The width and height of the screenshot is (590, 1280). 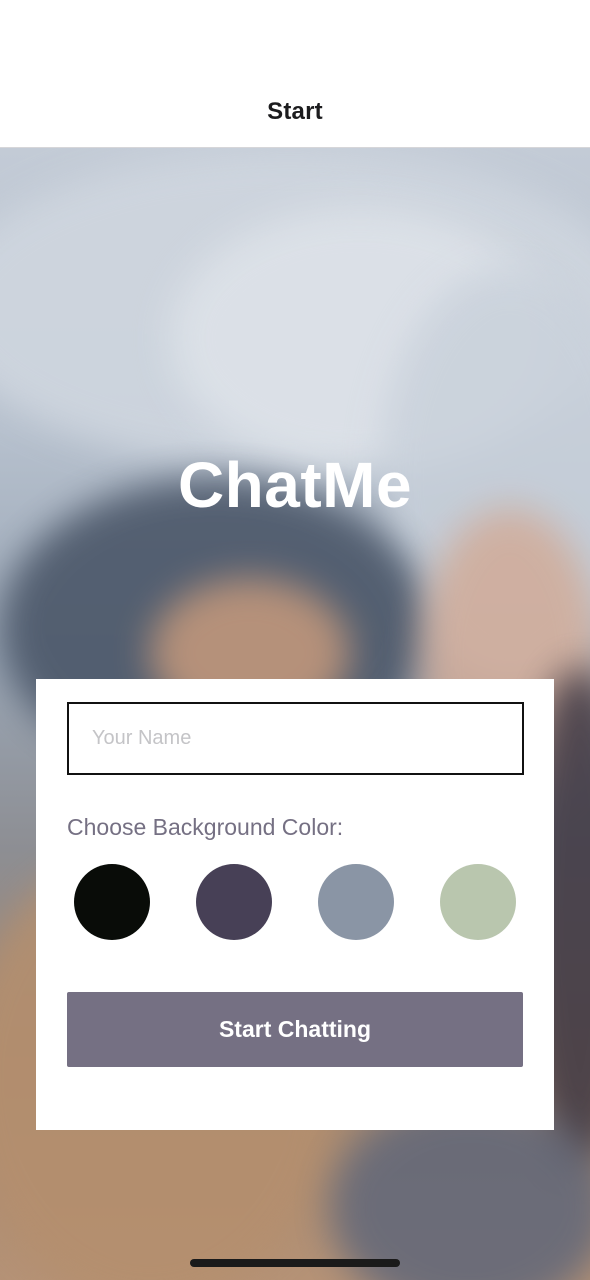 What do you see at coordinates (295, 738) in the screenshot?
I see `name-input` at bounding box center [295, 738].